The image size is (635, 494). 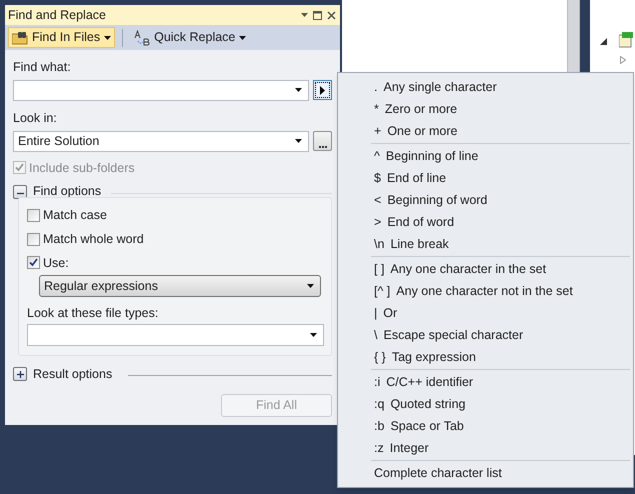 I want to click on section-heading: Find options, so click(x=67, y=191).